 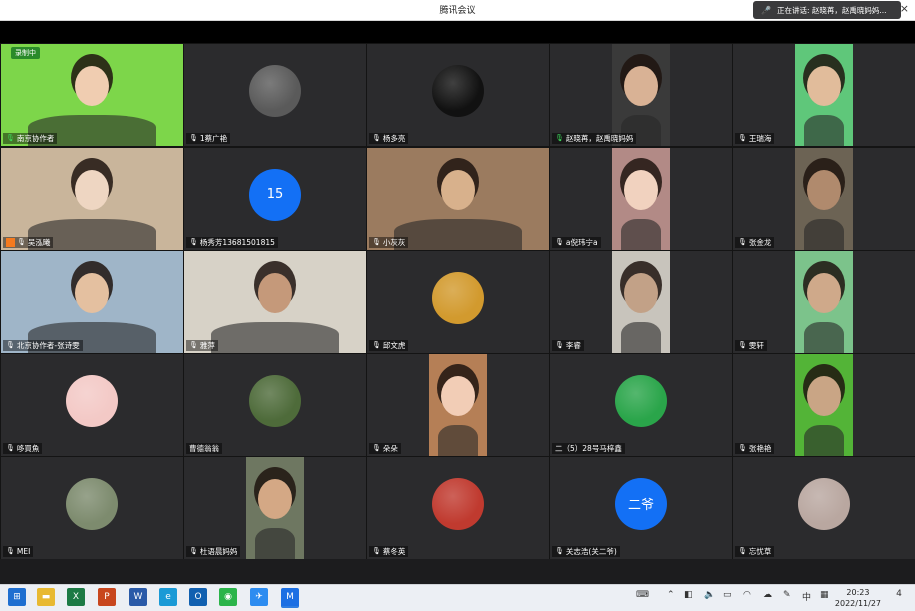 I want to click on speaker-volume-icon: 🔈, so click(x=709, y=595).